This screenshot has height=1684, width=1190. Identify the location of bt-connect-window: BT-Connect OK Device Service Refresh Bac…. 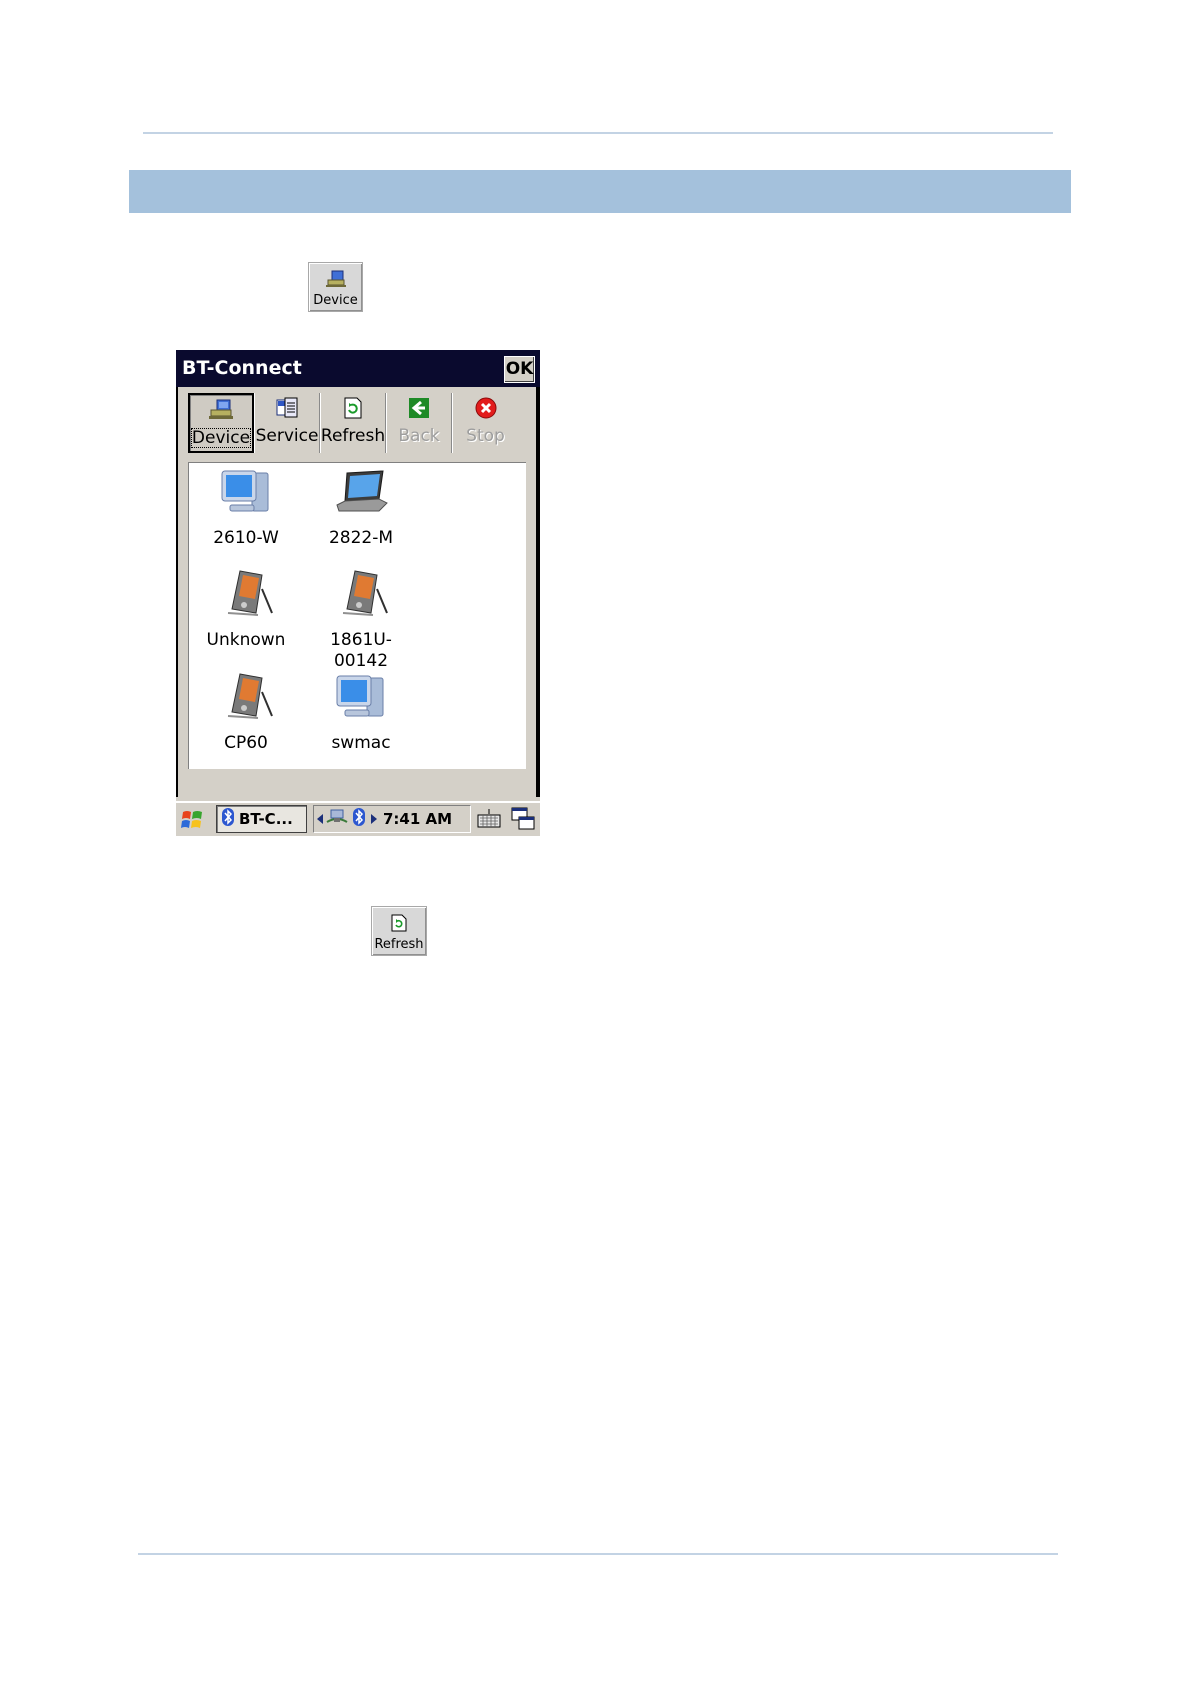
(358, 592).